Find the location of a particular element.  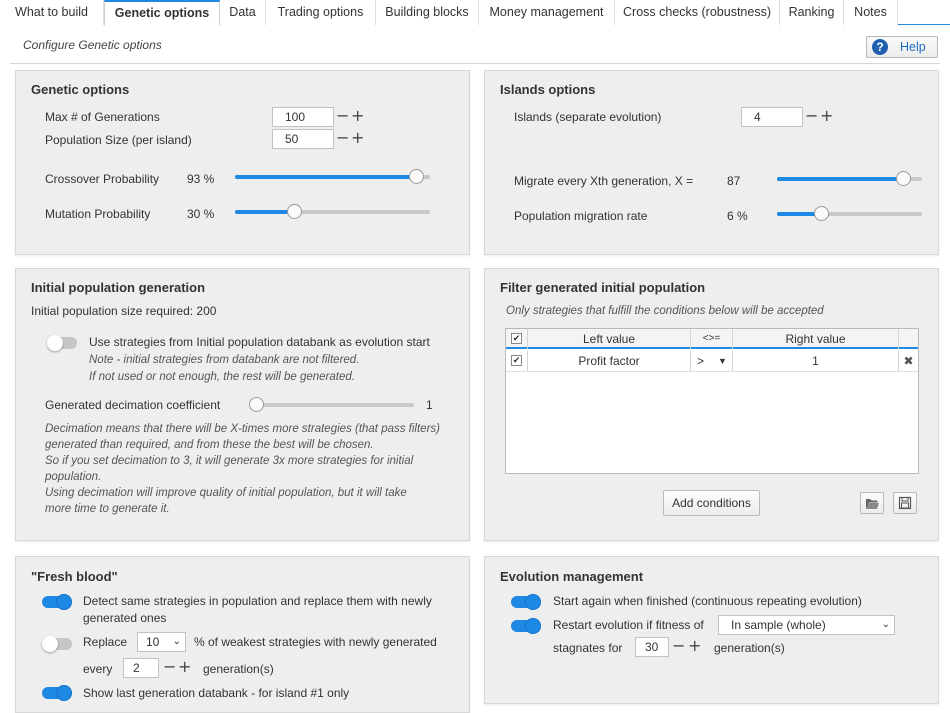

select-all-checkbox: ✔ is located at coordinates (516, 338).